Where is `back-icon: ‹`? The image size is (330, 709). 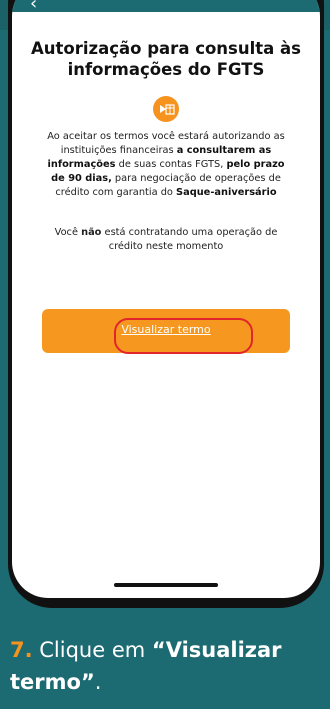
back-icon: ‹ is located at coordinates (33, 6).